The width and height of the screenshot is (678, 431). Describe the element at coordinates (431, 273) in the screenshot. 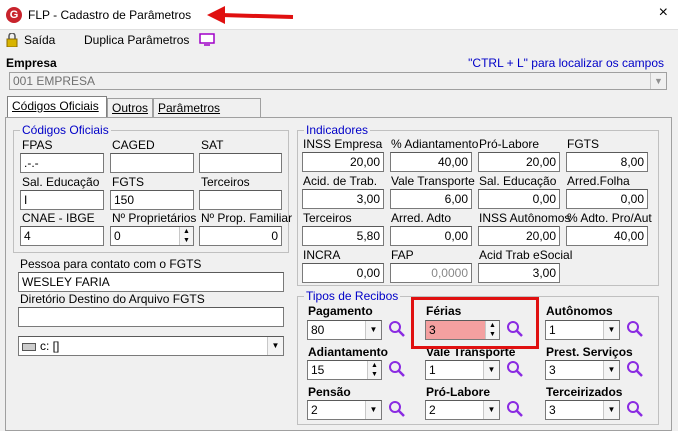

I see `indicador-input: 0,0000` at that location.